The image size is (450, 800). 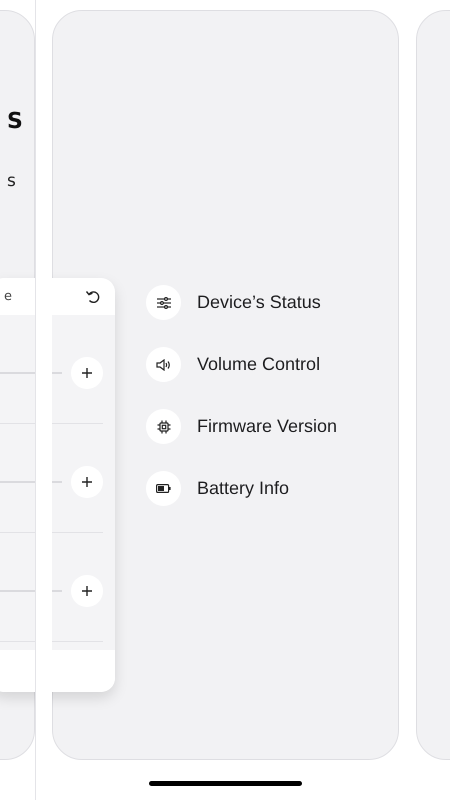 I want to click on reset-button, so click(x=93, y=297).